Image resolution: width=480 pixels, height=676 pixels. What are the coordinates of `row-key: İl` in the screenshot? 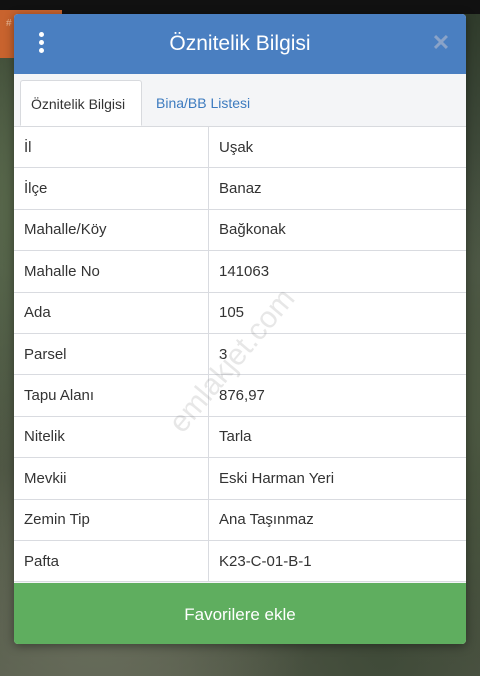 It's located at (111, 147).